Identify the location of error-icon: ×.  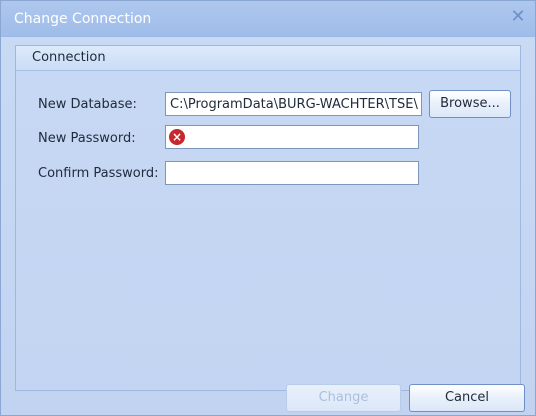
(177, 137).